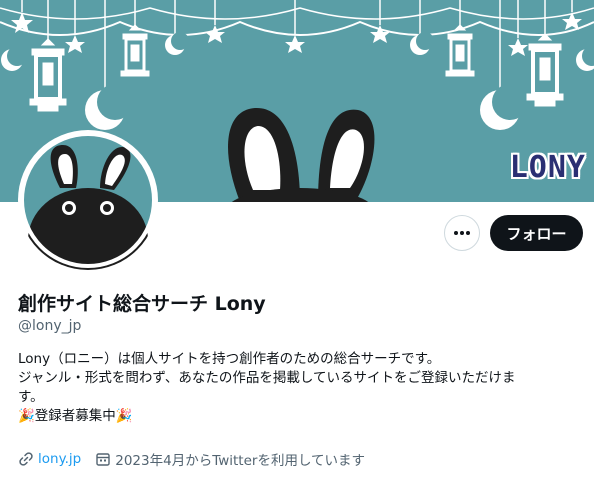 The image size is (594, 478). What do you see at coordinates (50, 326) in the screenshot?
I see `user-handle: @lony_jp` at bounding box center [50, 326].